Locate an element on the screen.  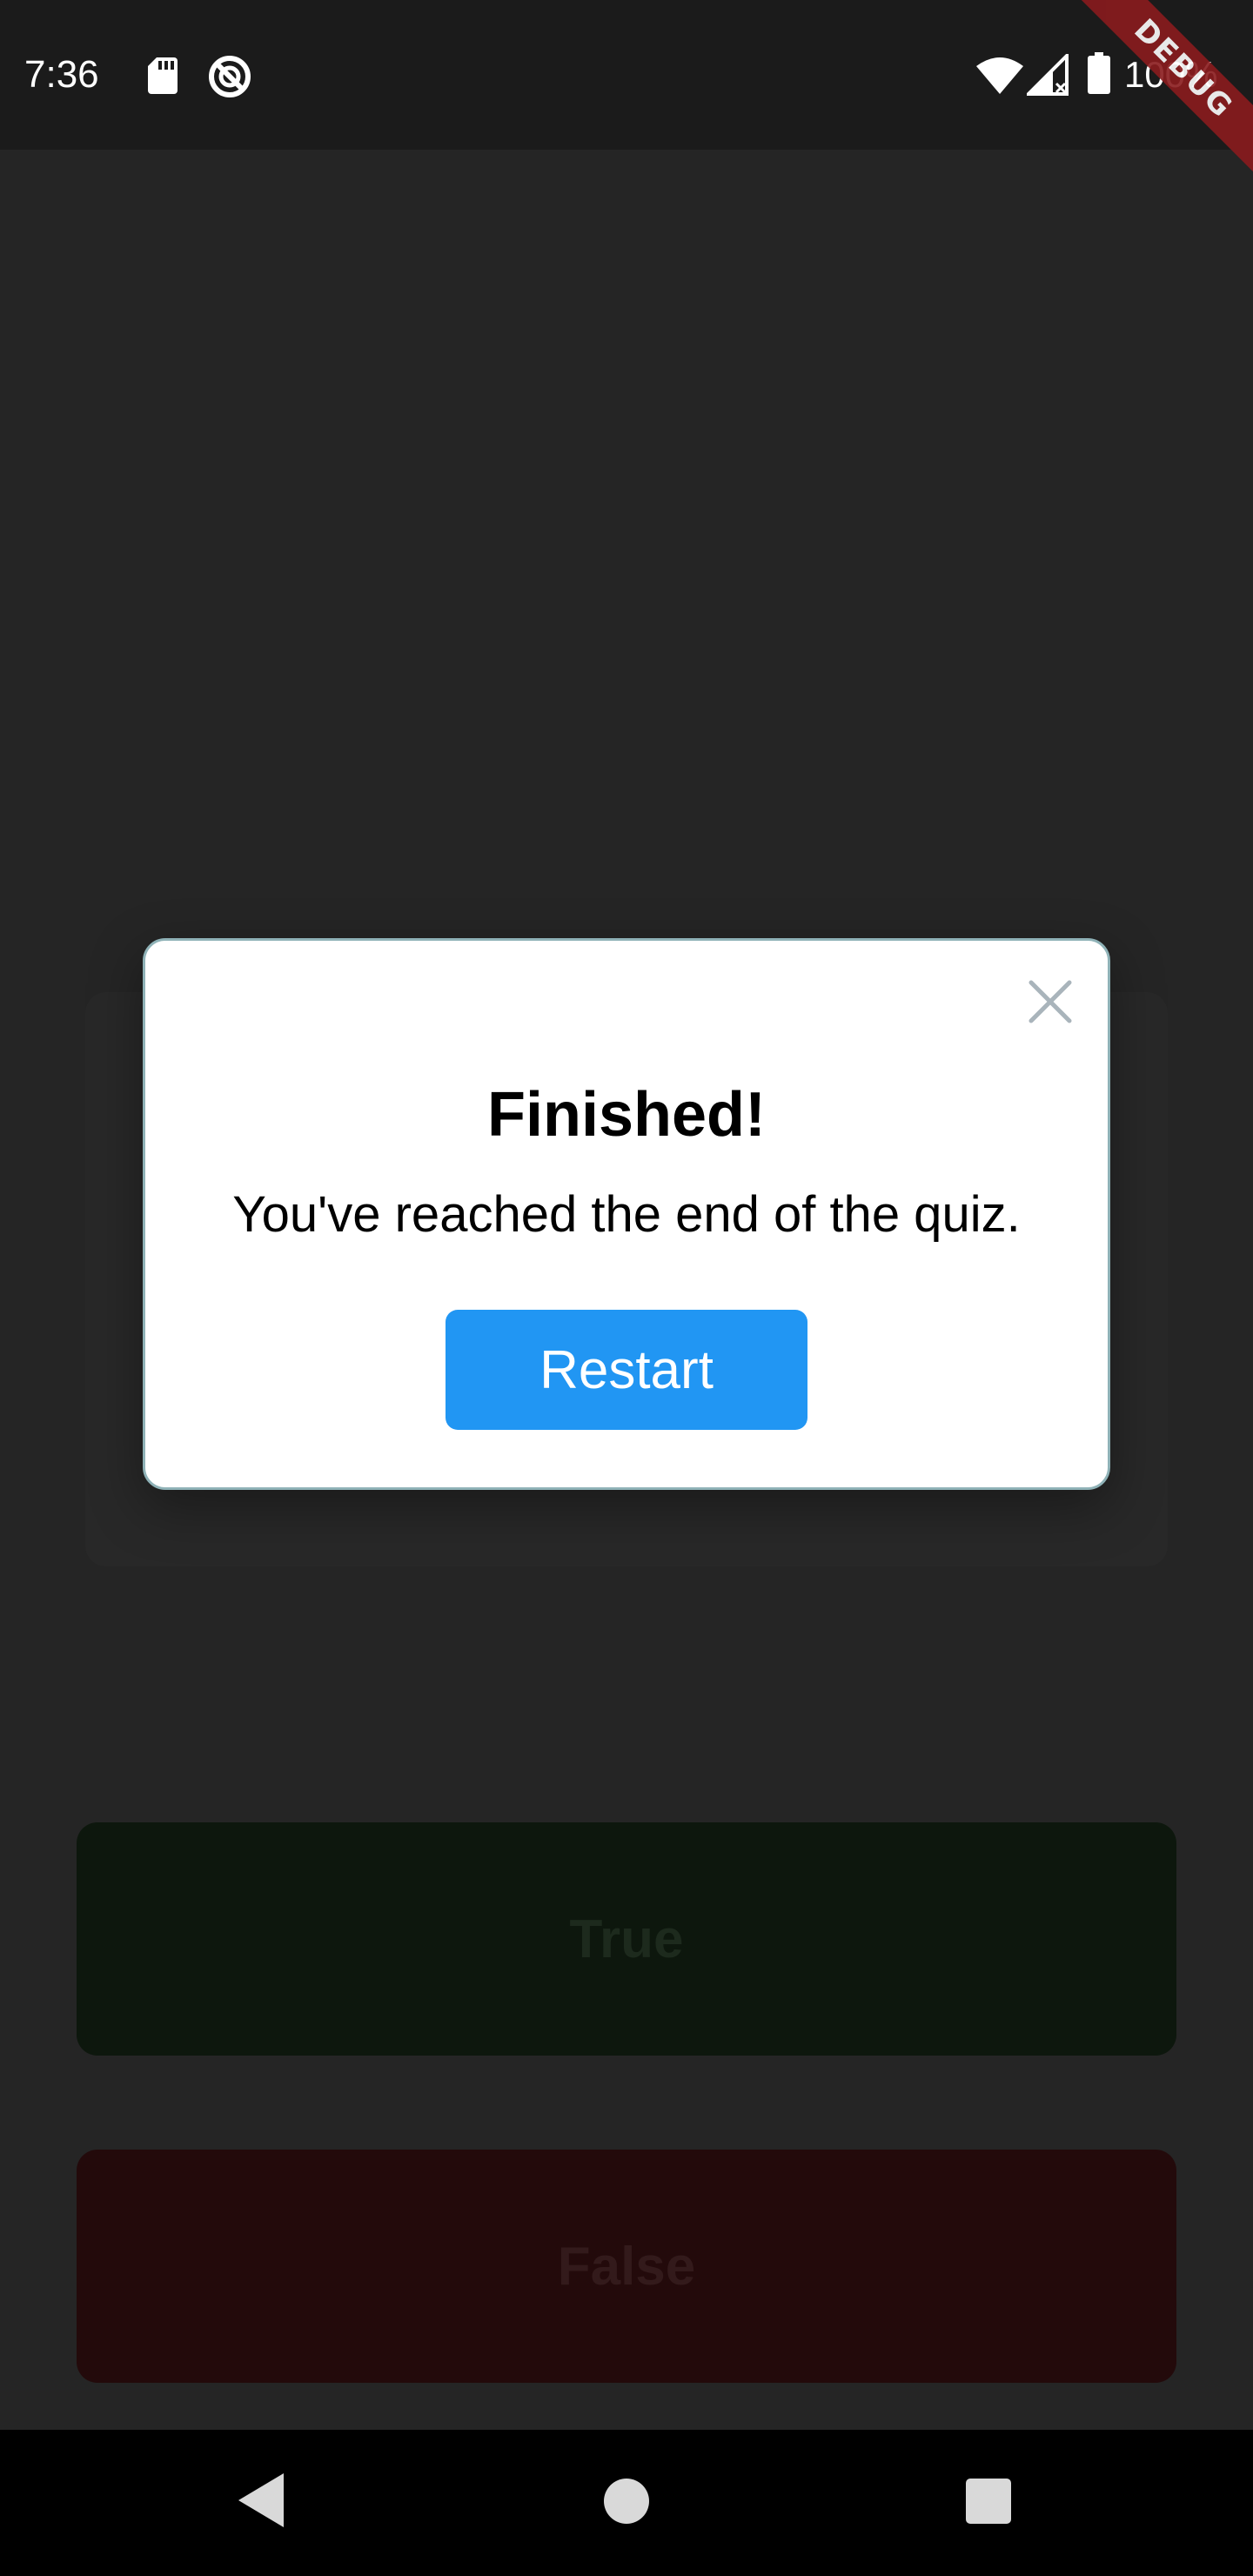
sd-card-icon is located at coordinates (163, 75).